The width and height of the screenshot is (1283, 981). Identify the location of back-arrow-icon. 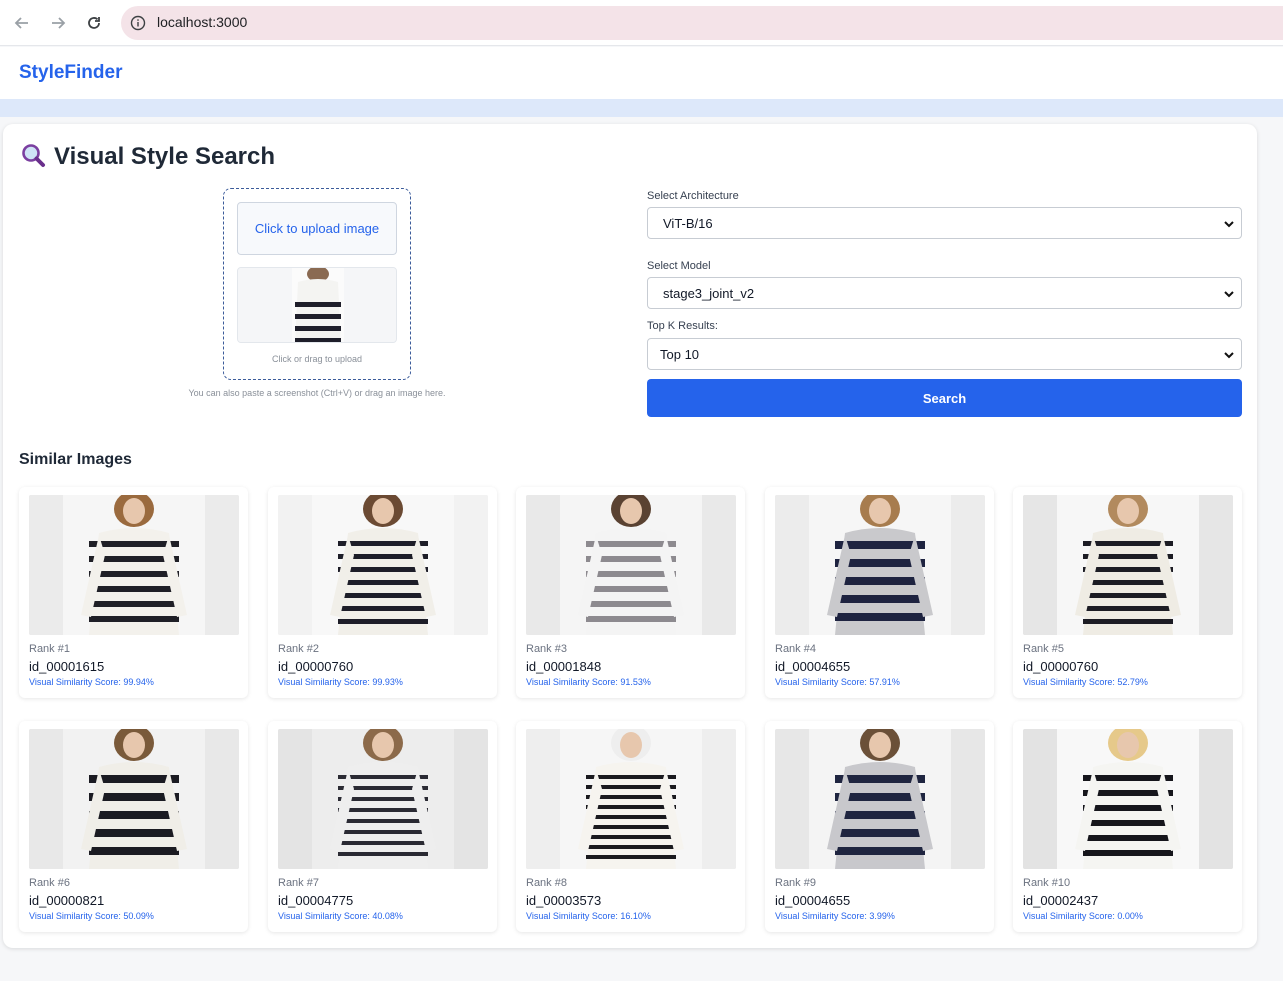
(22, 23).